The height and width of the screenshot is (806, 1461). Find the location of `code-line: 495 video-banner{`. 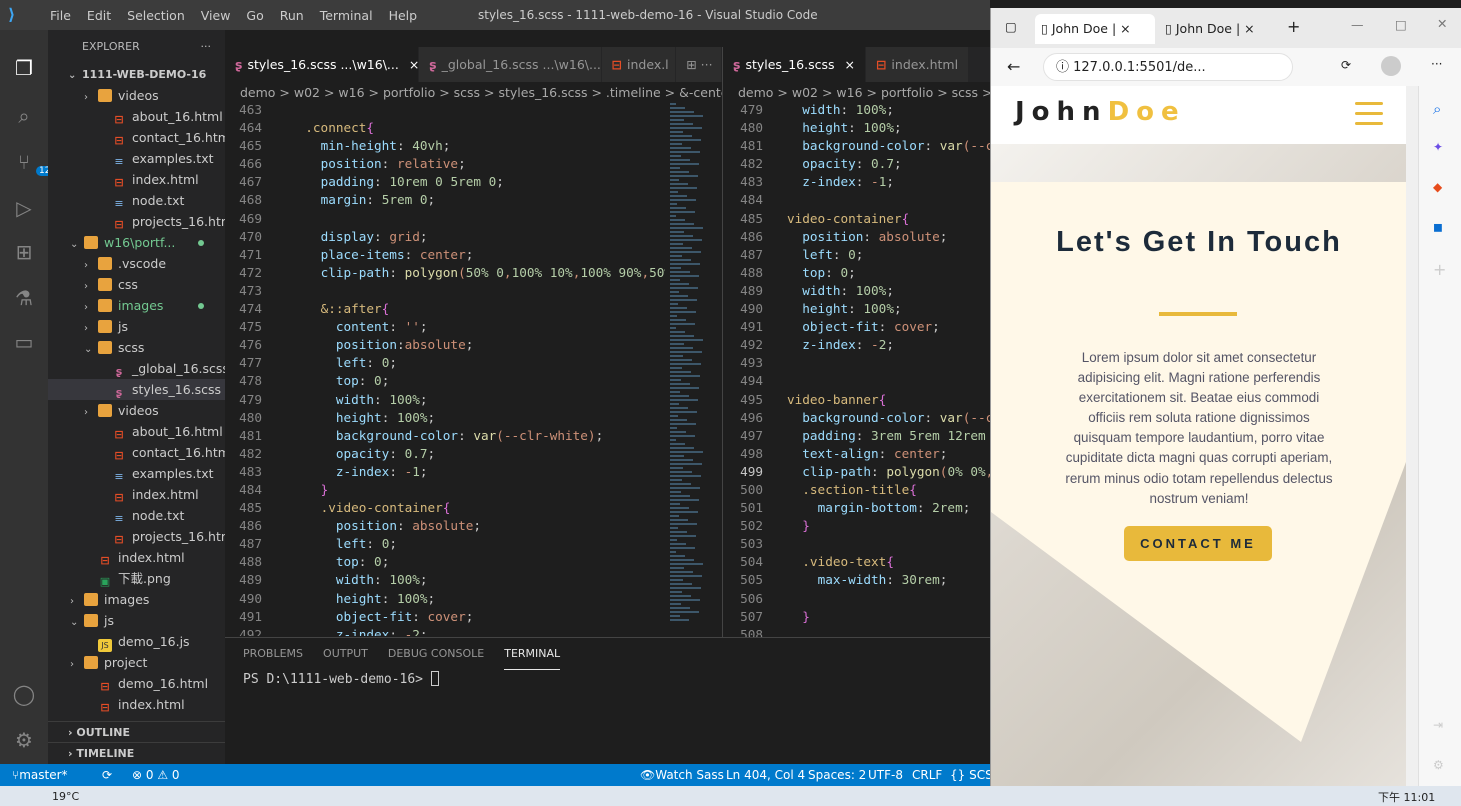

code-line: 495 video-banner{ is located at coordinates (856, 400).